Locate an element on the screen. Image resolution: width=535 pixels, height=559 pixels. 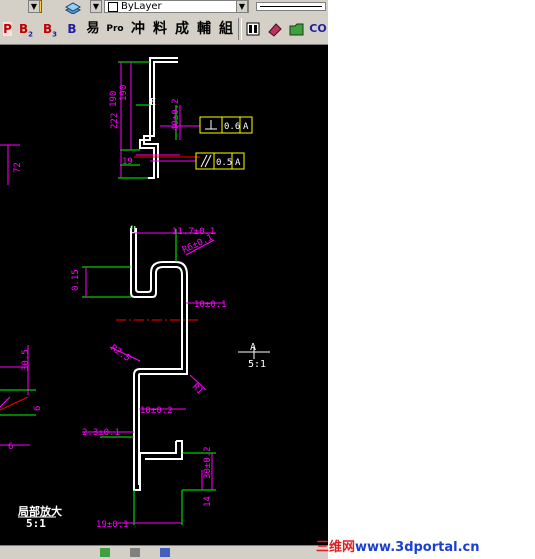
button-label: 成 is located at coordinates (182, 29).